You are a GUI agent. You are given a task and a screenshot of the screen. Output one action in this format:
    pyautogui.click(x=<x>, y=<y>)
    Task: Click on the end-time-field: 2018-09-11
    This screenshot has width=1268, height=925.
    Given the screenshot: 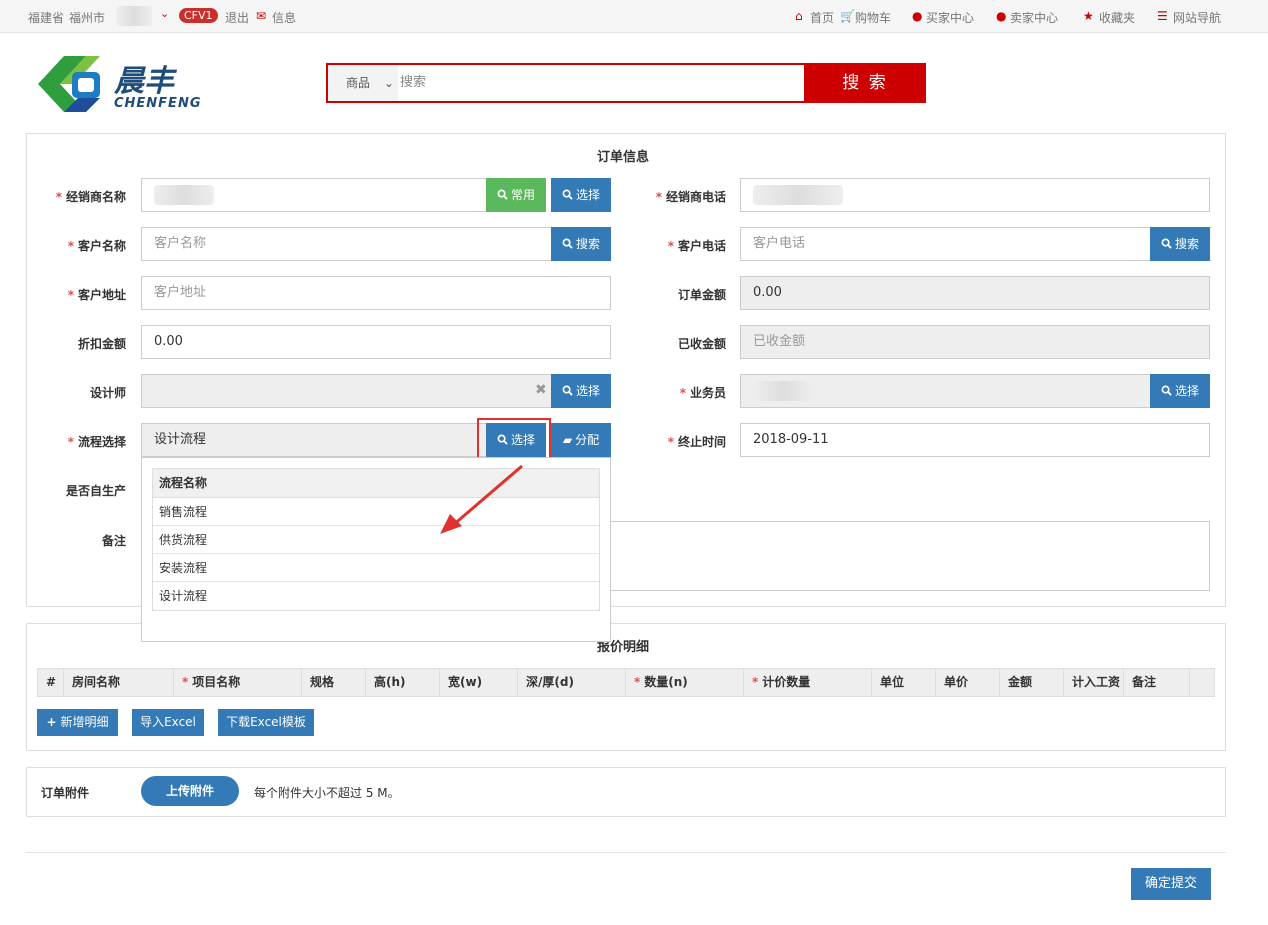 What is the action you would take?
    pyautogui.click(x=975, y=440)
    